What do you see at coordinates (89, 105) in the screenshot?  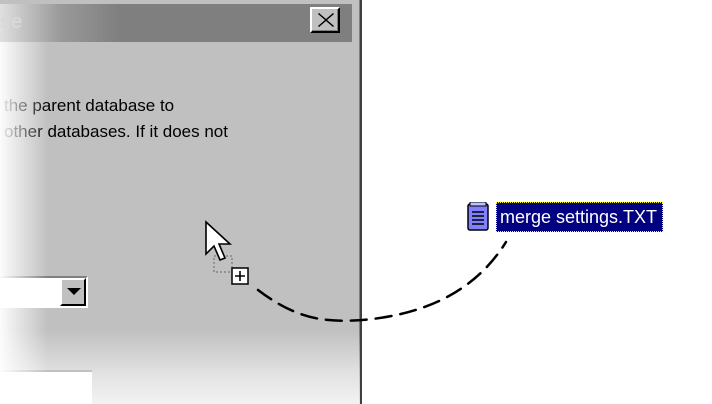 I see `description-line-1: the parent database to` at bounding box center [89, 105].